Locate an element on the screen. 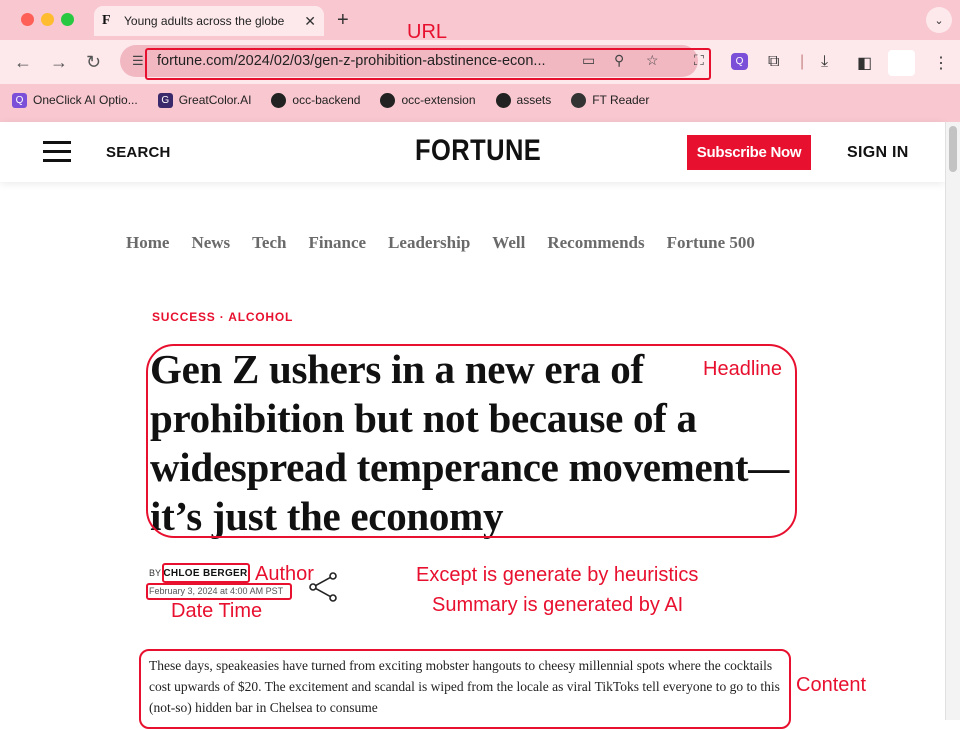 This screenshot has height=729, width=960. back-button: ← is located at coordinates (23, 62).